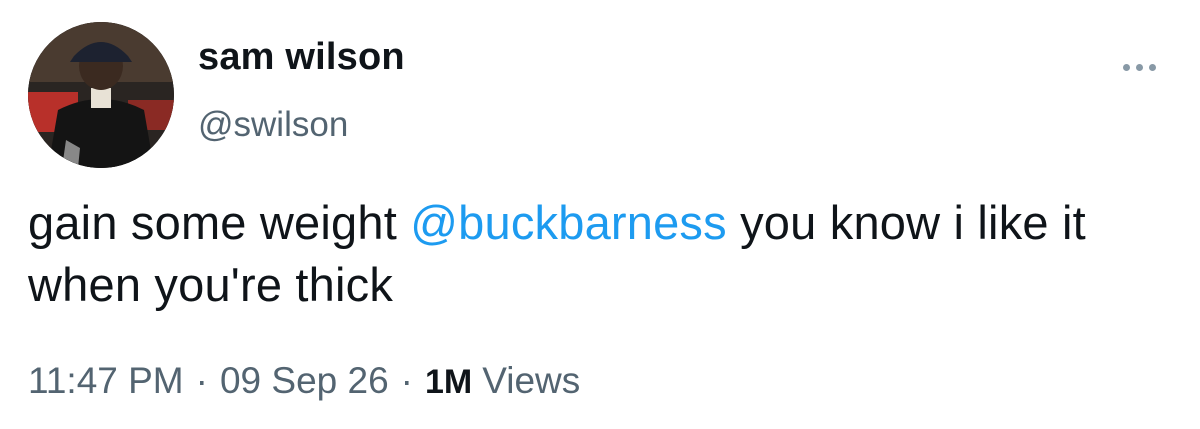 The height and width of the screenshot is (429, 1200). Describe the element at coordinates (301, 57) in the screenshot. I see `author-display-name: sam wilson` at that location.